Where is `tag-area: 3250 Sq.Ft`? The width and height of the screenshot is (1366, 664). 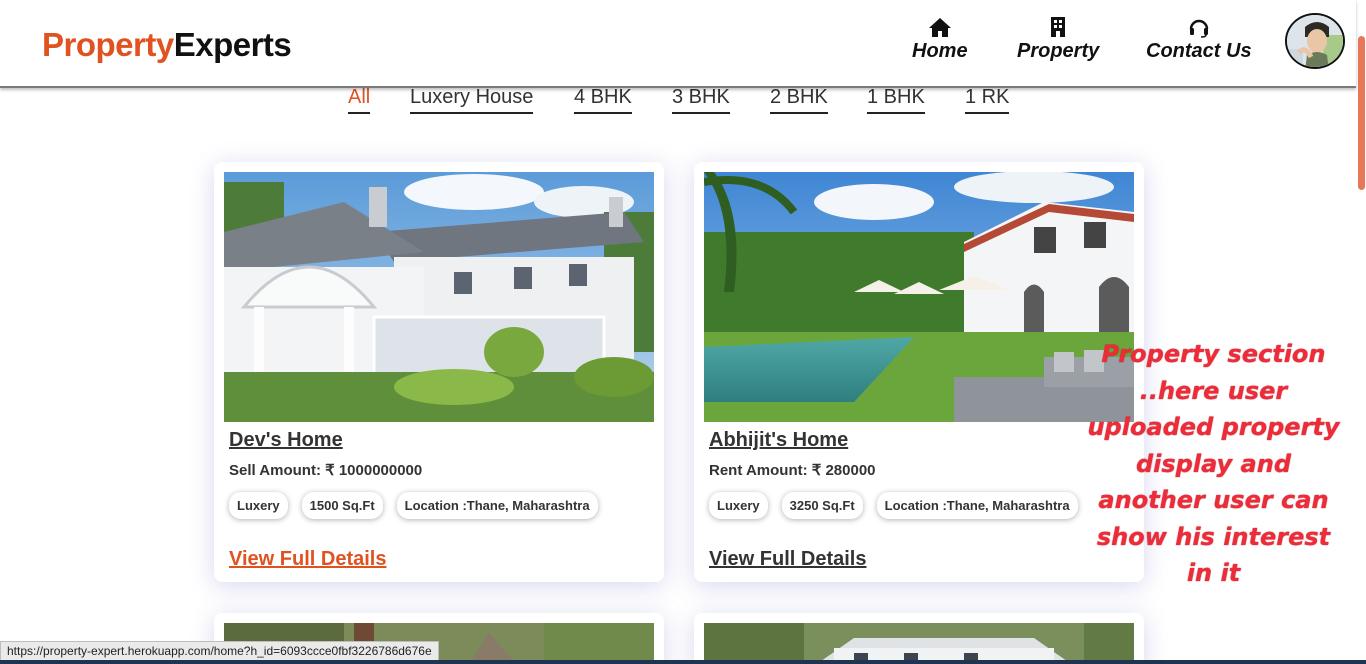
tag-area: 3250 Sq.Ft is located at coordinates (822, 505).